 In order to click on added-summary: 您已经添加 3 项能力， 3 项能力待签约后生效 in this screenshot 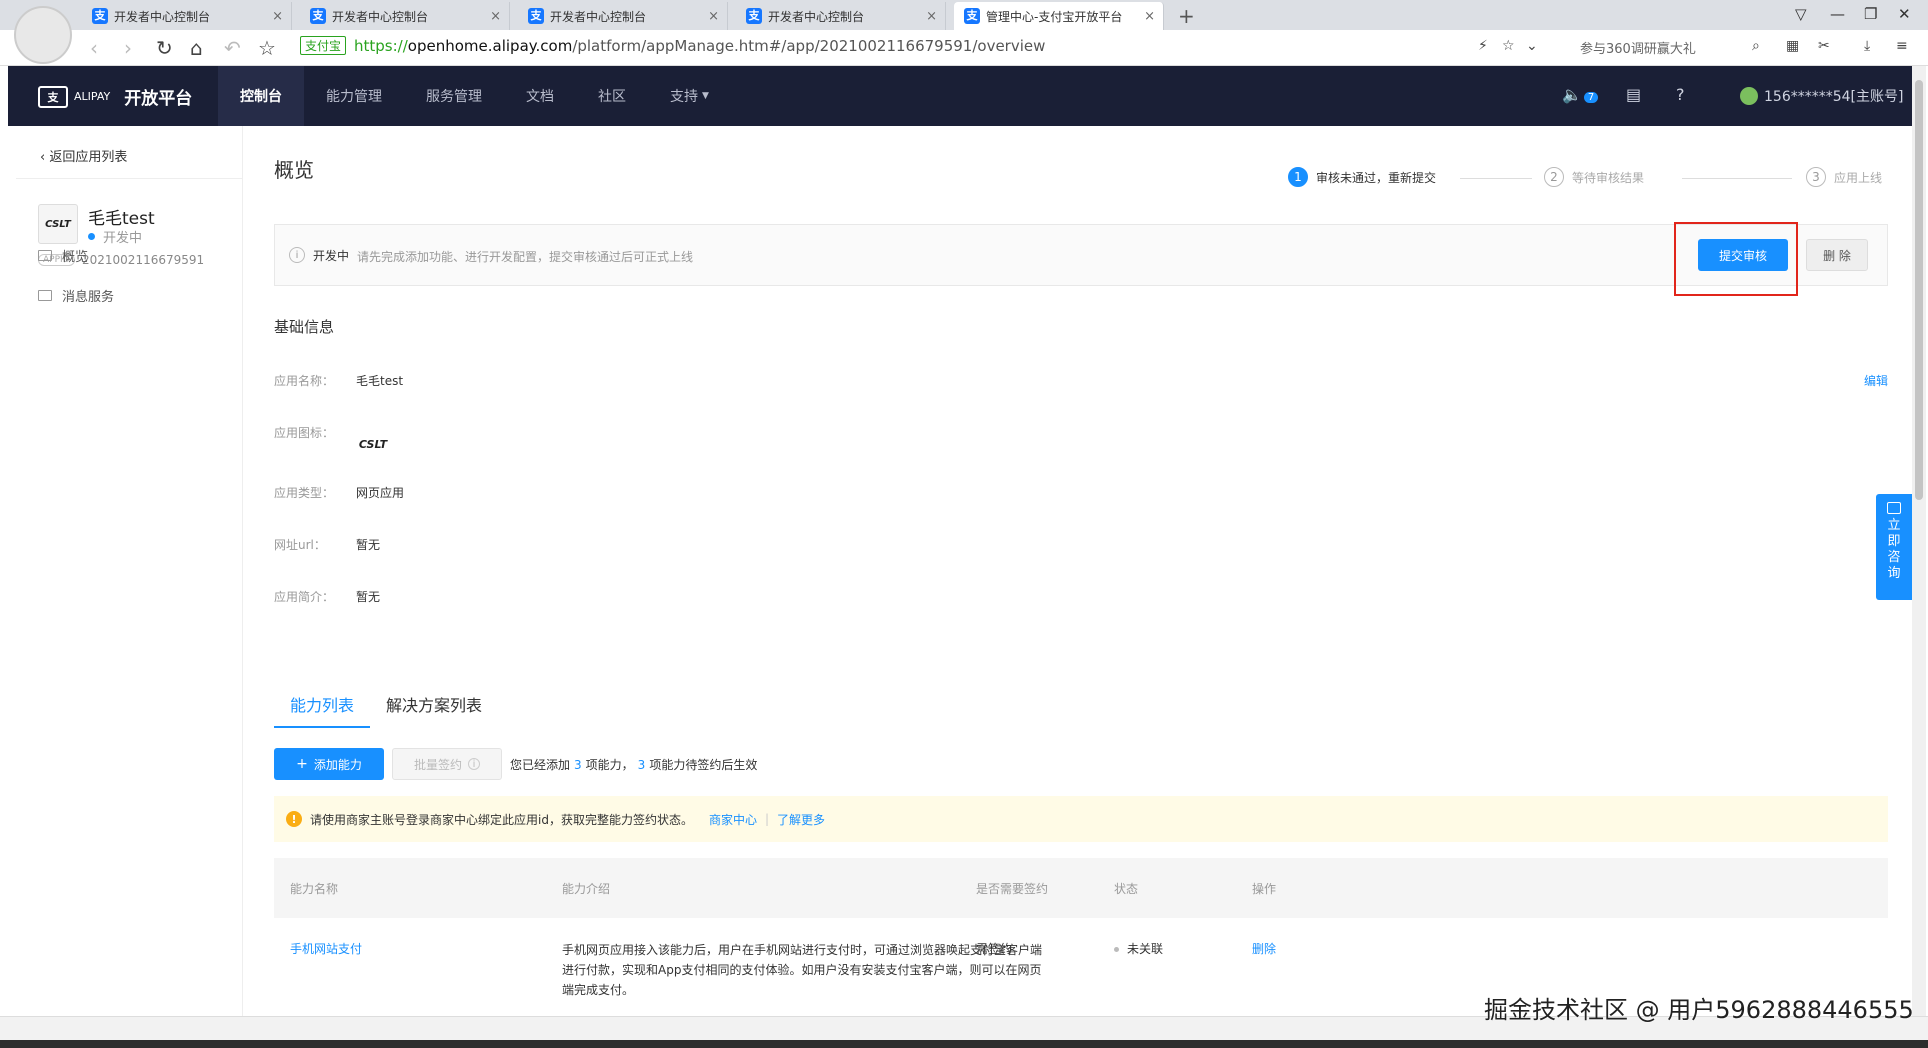, I will do `click(634, 765)`.